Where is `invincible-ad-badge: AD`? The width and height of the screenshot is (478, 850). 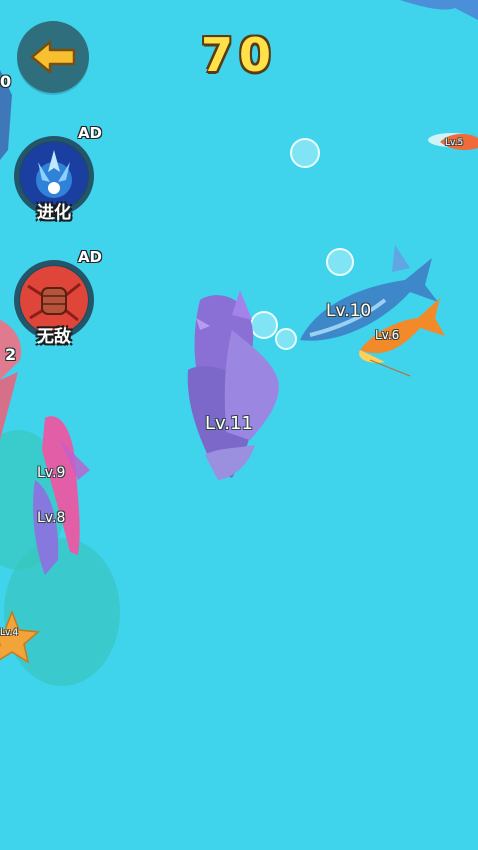
invincible-ad-badge: AD is located at coordinates (89, 257).